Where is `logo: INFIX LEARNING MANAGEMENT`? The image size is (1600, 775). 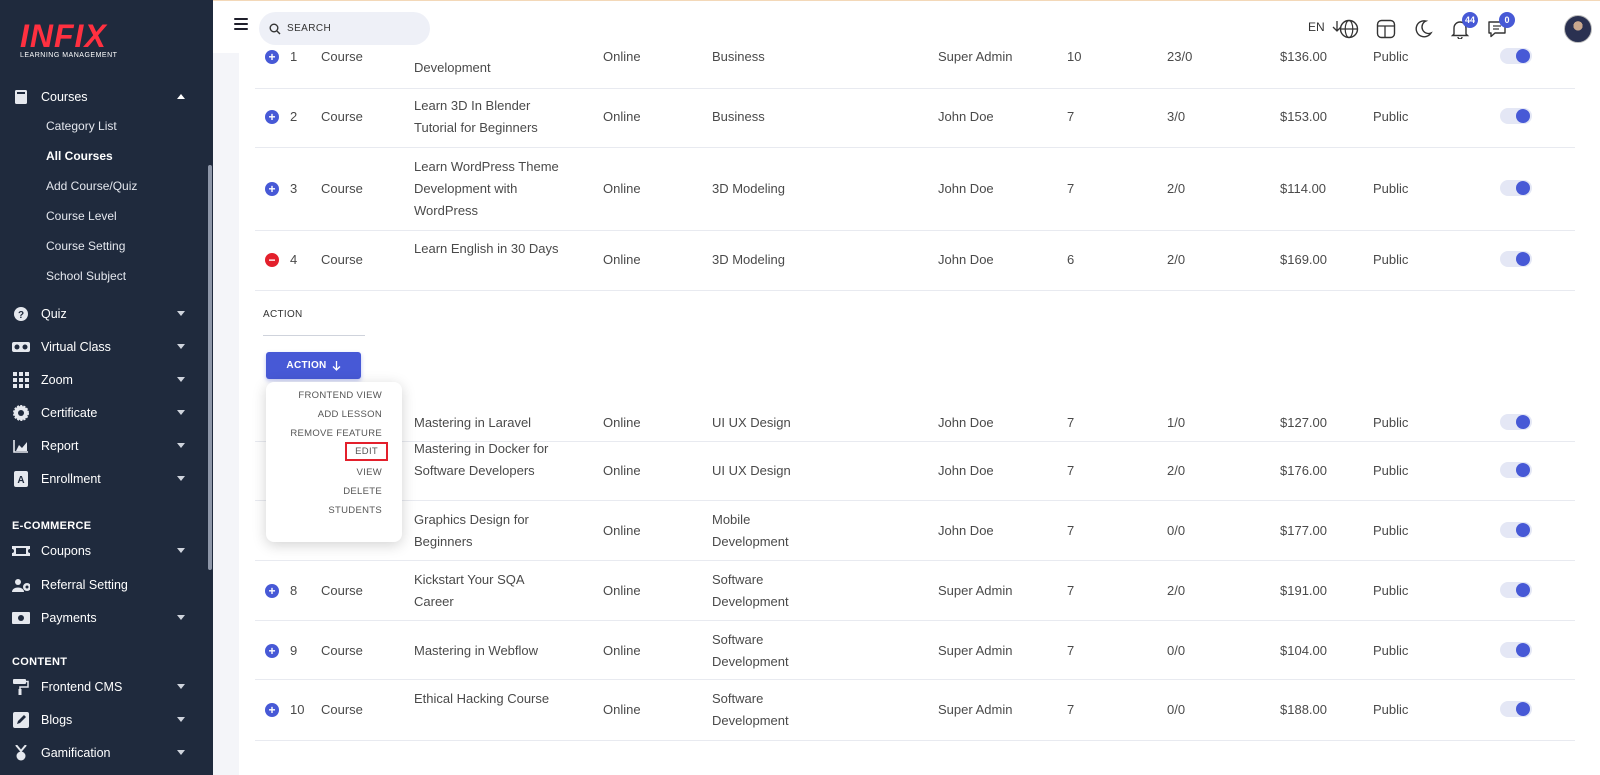 logo: INFIX LEARNING MANAGEMENT is located at coordinates (106, 35).